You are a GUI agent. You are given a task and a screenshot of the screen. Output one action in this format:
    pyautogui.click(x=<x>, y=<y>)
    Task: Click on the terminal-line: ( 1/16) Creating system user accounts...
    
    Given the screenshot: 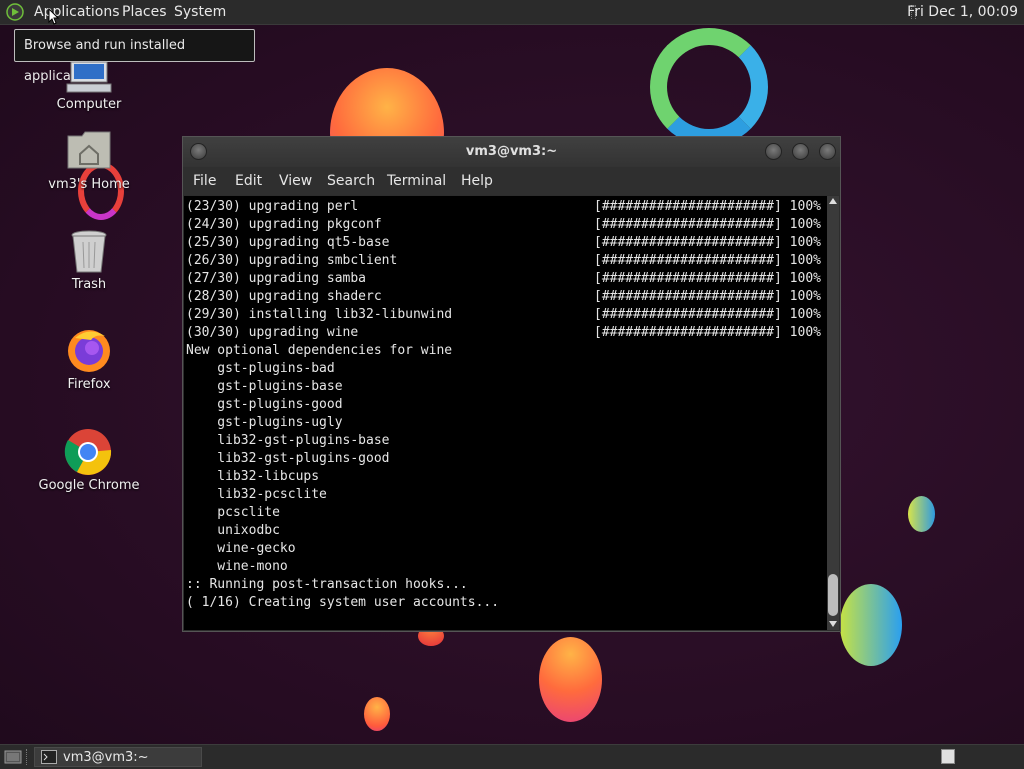 What is the action you would take?
    pyautogui.click(x=343, y=602)
    